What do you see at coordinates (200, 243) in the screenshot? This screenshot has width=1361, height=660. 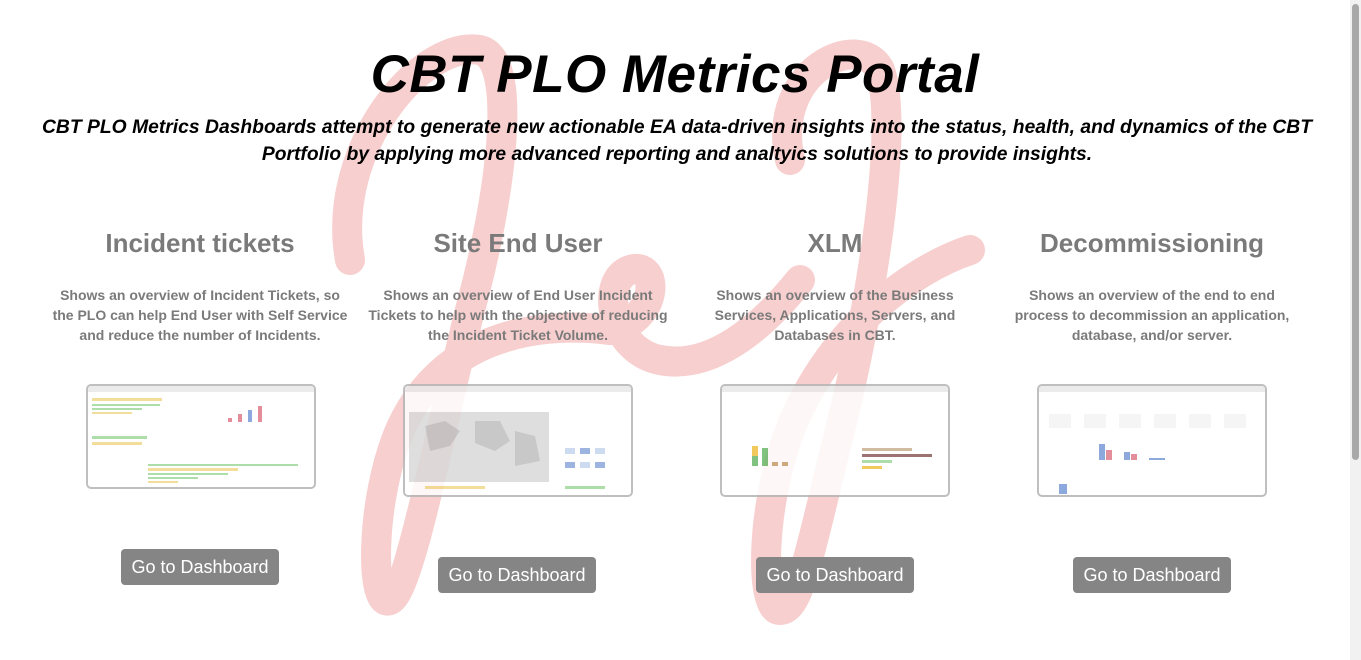 I see `card-title: Incident tickets` at bounding box center [200, 243].